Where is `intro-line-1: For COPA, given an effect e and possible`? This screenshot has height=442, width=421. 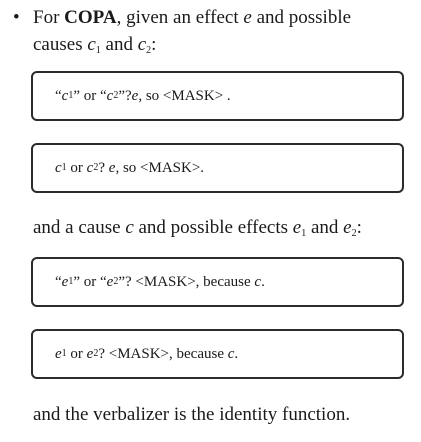
intro-line-1: For COPA, given an effect e and possible is located at coordinates (192, 18).